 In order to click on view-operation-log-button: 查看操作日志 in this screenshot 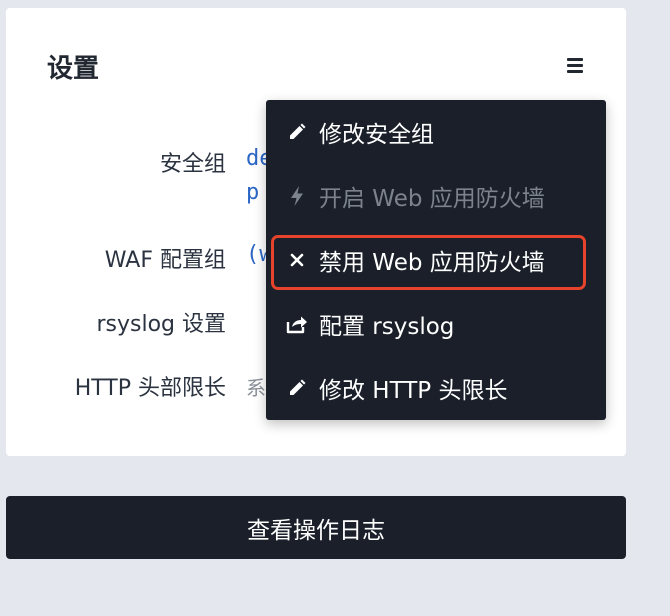, I will do `click(316, 527)`.